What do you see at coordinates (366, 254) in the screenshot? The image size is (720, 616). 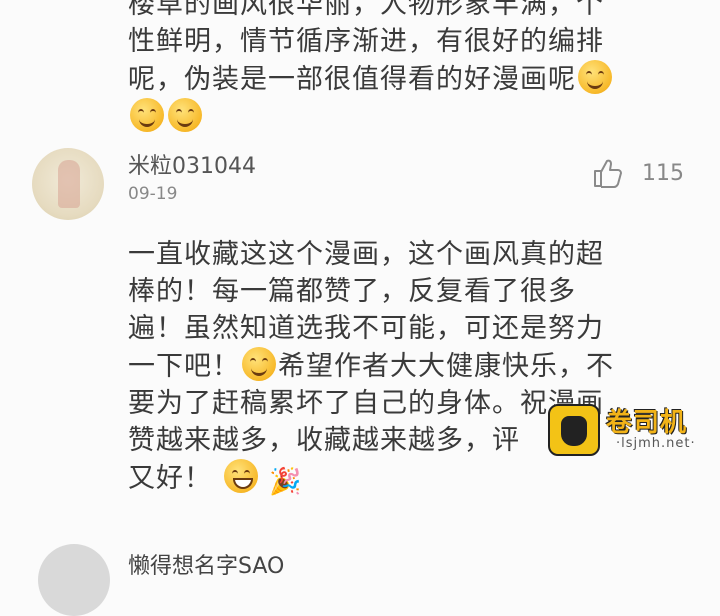 I see `comment-line: 一直收藏这这个漫画，这个画风真的超` at bounding box center [366, 254].